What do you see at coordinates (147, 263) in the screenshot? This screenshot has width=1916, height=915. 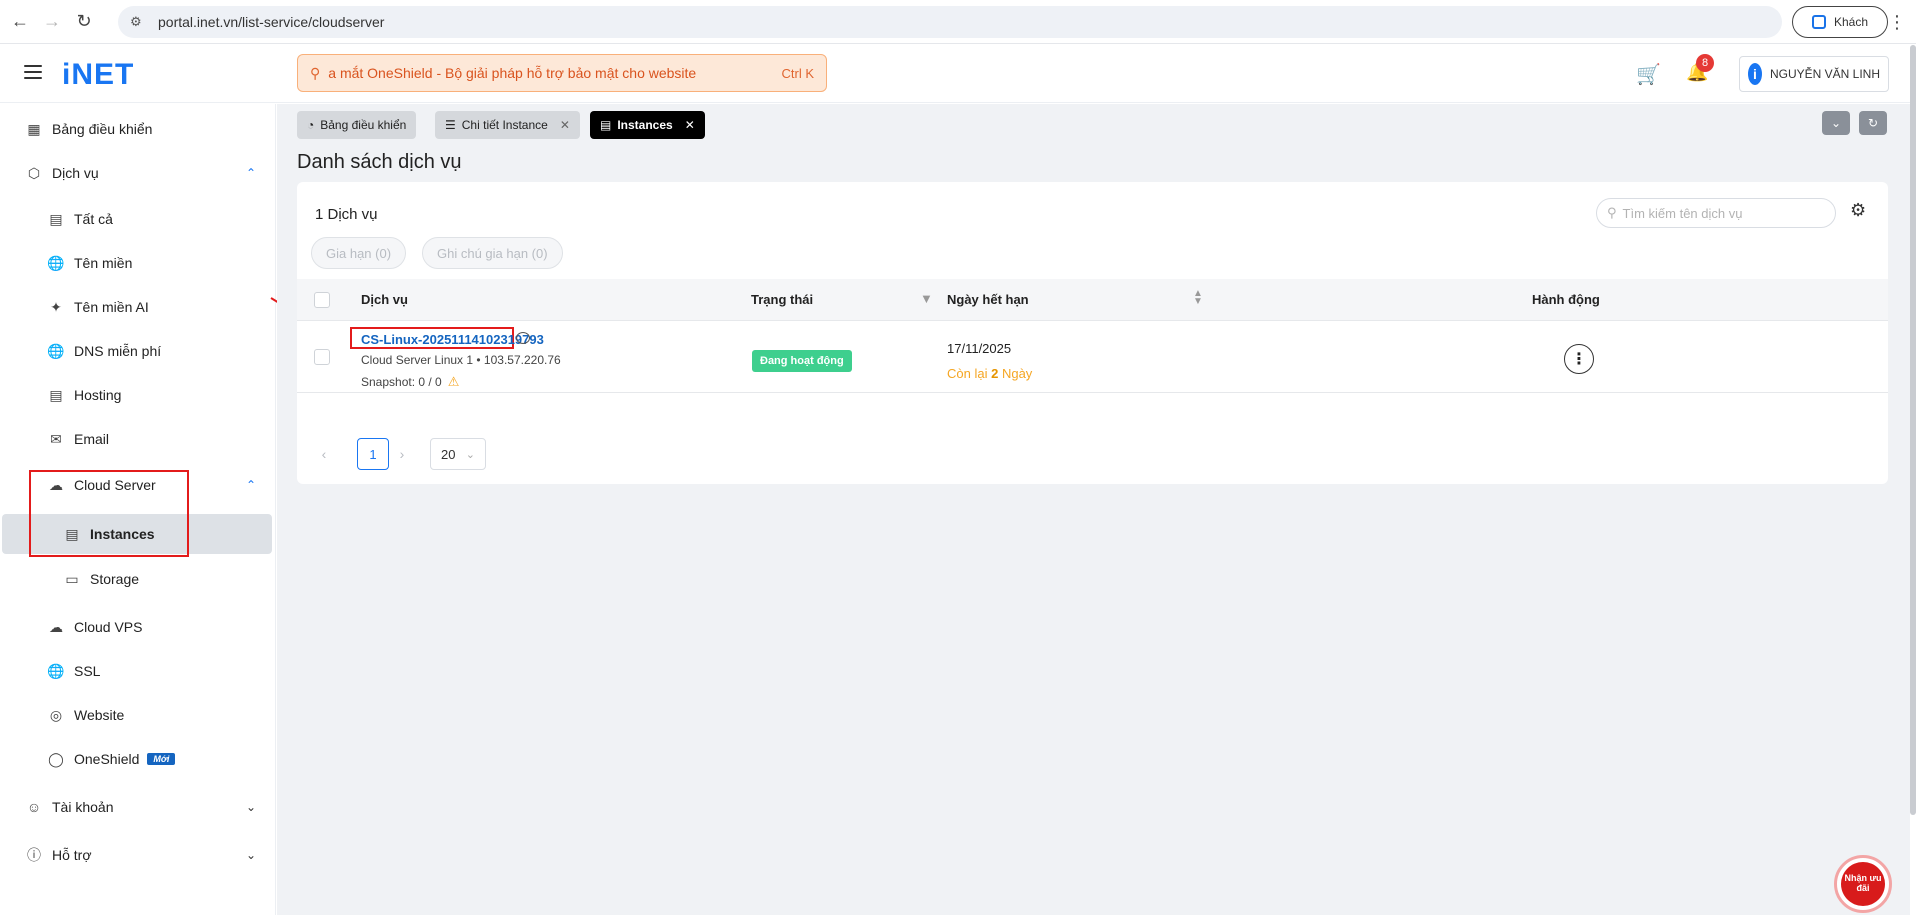 I see `sidebar-item-domains: 🌐 Tên miền` at bounding box center [147, 263].